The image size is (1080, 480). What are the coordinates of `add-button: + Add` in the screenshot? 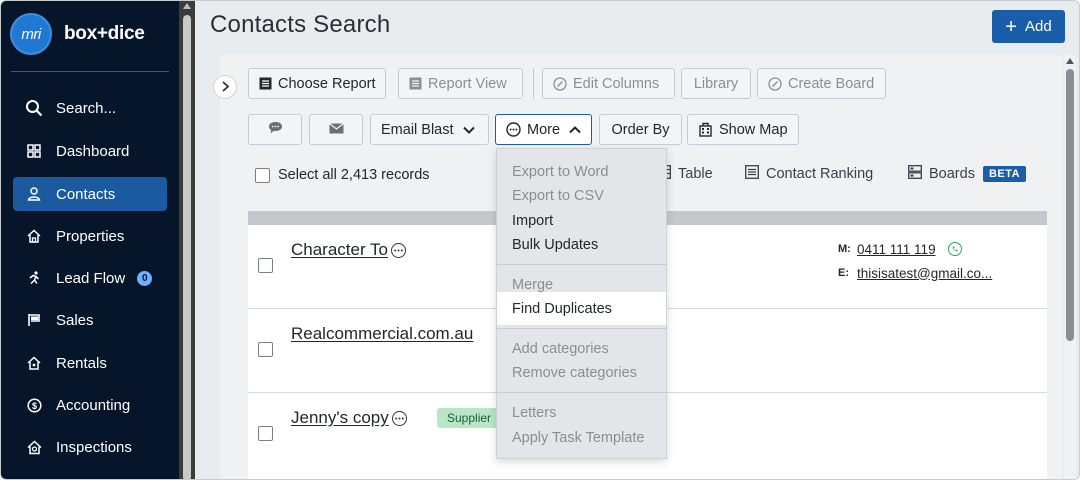 It's located at (1028, 26).